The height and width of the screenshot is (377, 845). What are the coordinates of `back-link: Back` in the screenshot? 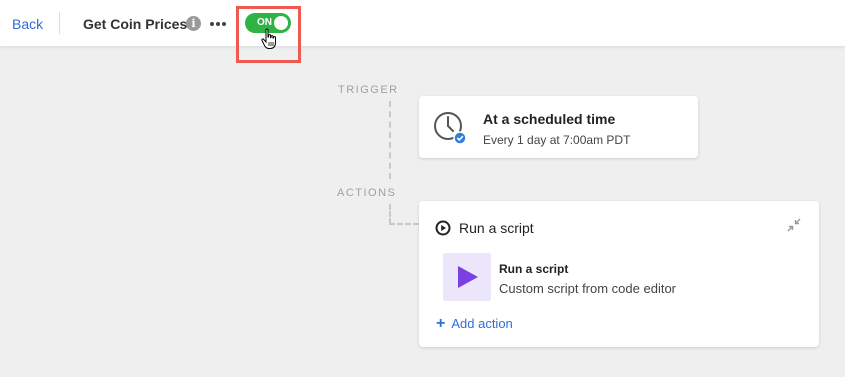 It's located at (27, 24).